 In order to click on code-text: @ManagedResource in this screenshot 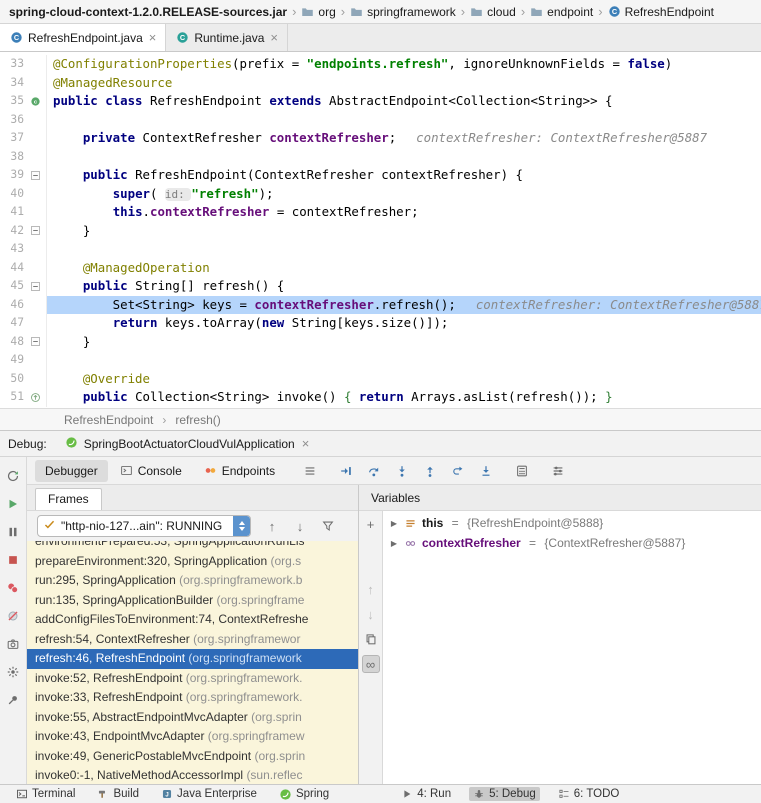, I will do `click(404, 83)`.